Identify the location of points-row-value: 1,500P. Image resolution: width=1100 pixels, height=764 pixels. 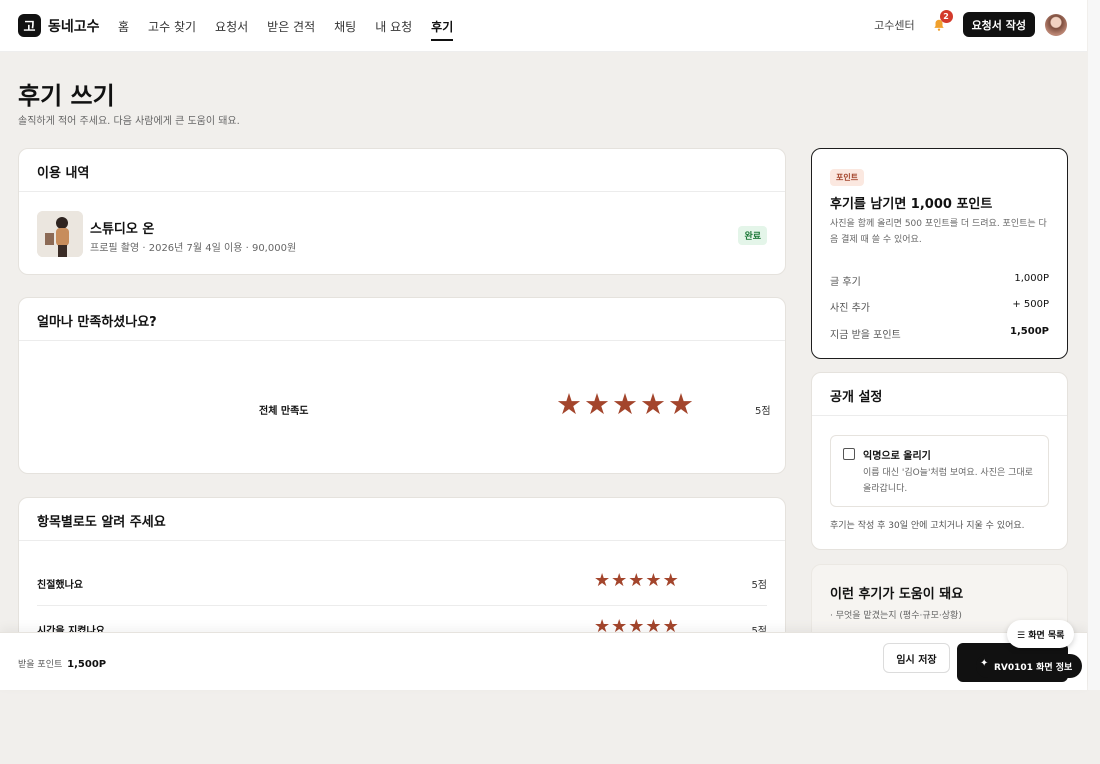
(1029, 331).